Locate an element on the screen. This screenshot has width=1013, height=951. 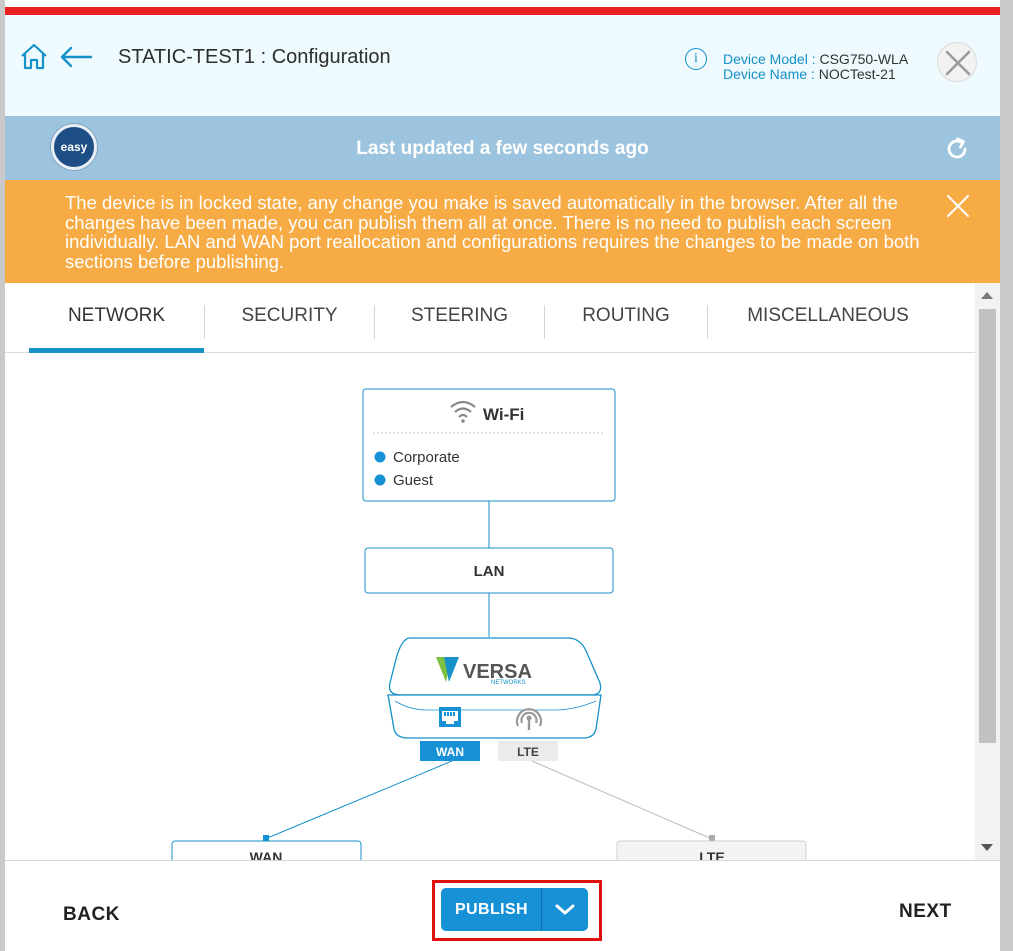
content-scrollbar is located at coordinates (987, 571).